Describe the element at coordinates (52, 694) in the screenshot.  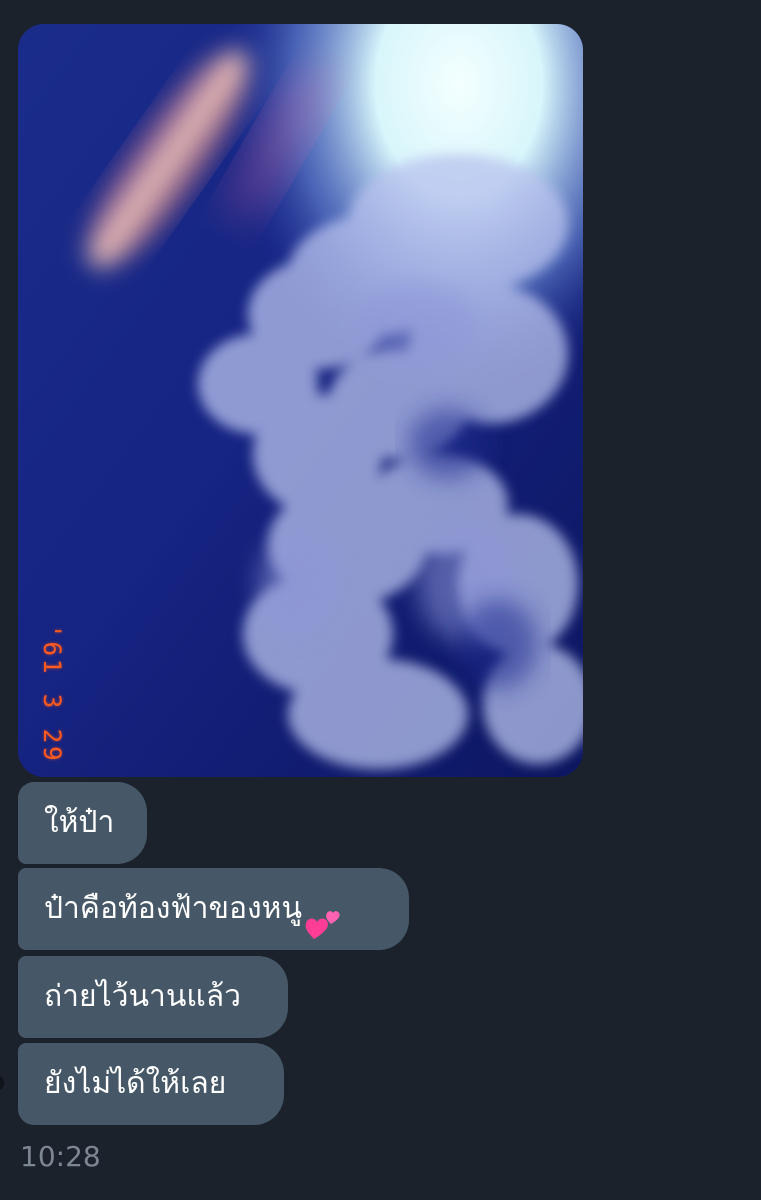
I see `film-date-stamp: '61 3 29` at that location.